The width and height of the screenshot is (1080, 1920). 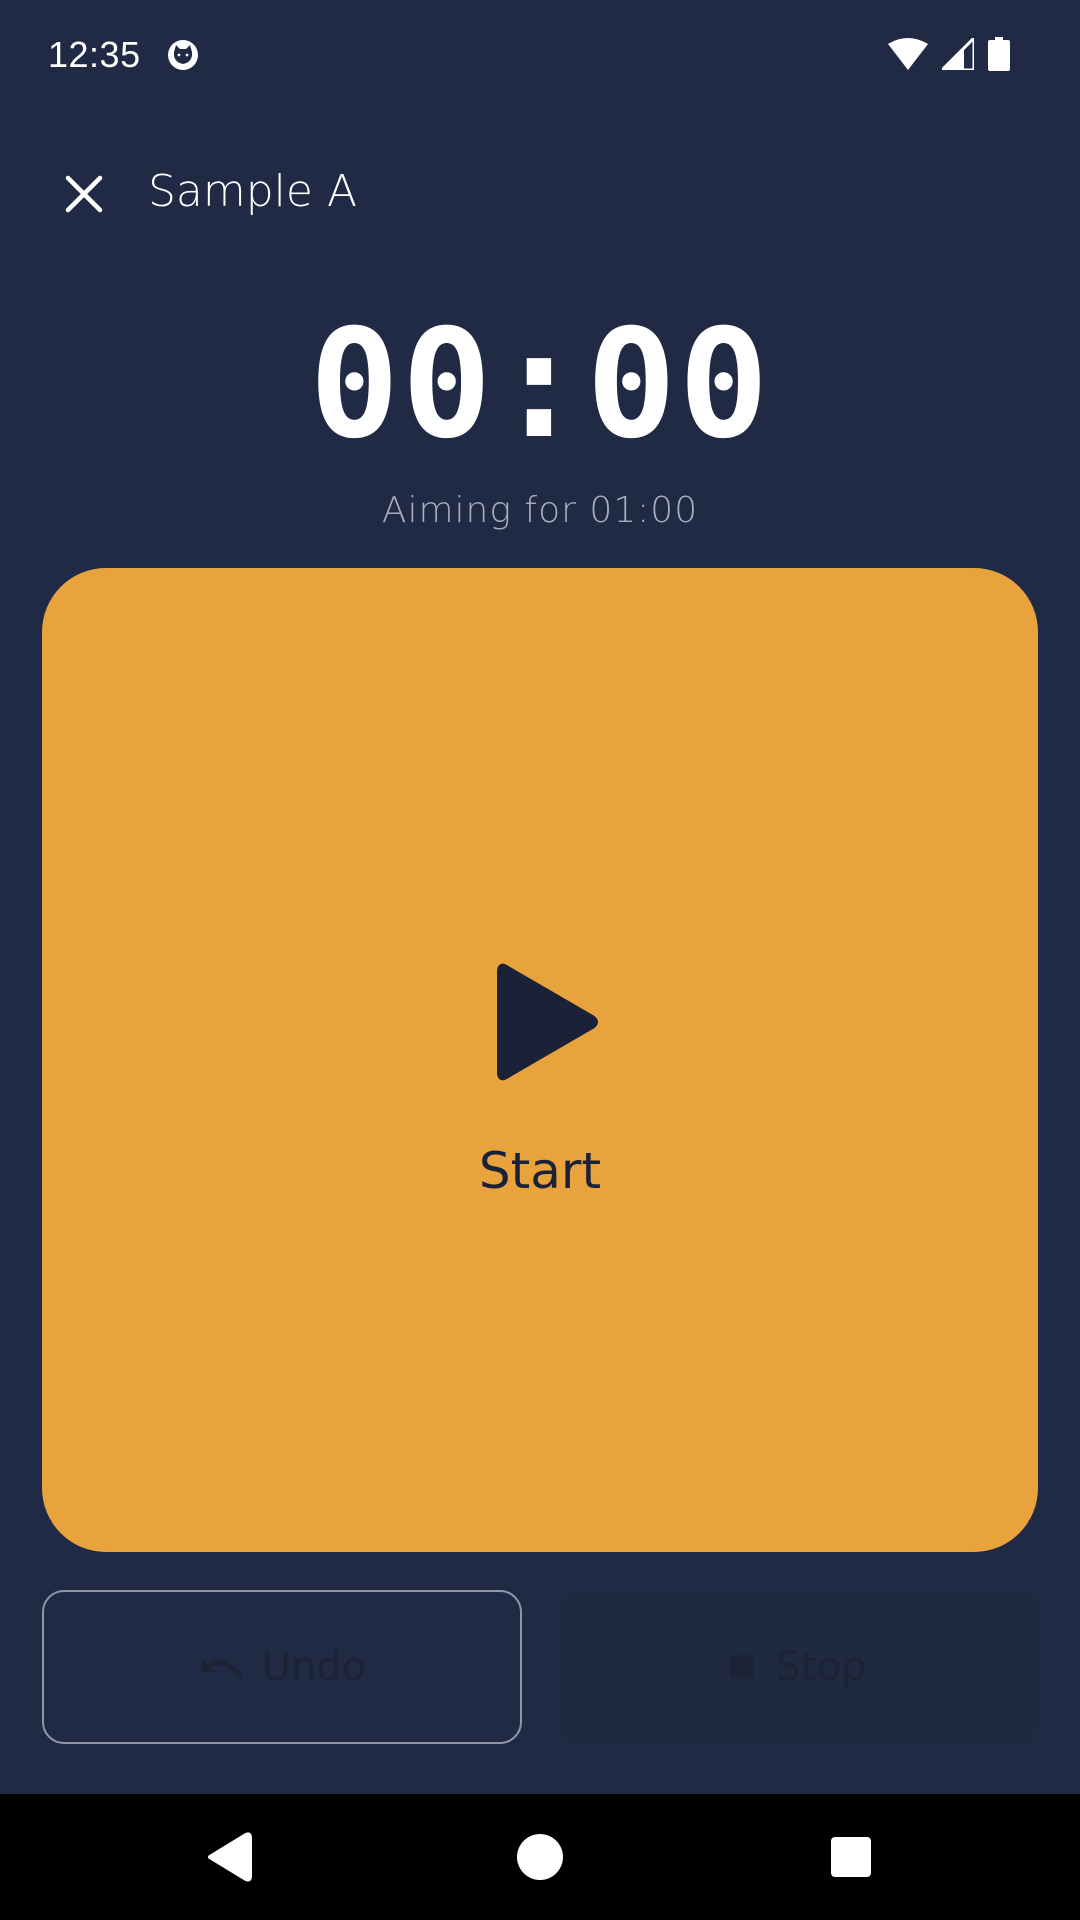 I want to click on battery-icon, so click(x=999, y=56).